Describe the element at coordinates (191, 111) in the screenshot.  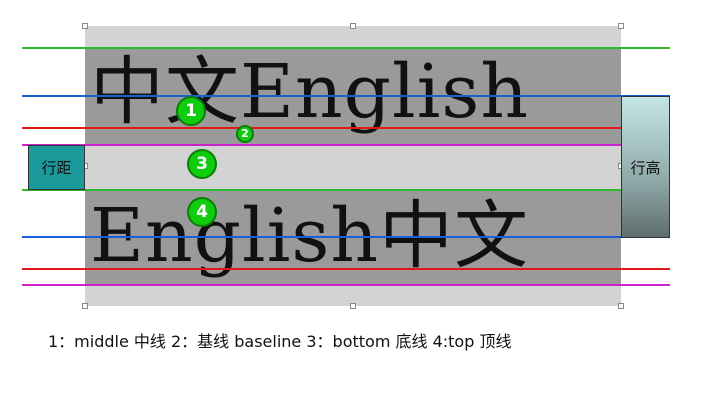
I see `marker-middle: 1` at that location.